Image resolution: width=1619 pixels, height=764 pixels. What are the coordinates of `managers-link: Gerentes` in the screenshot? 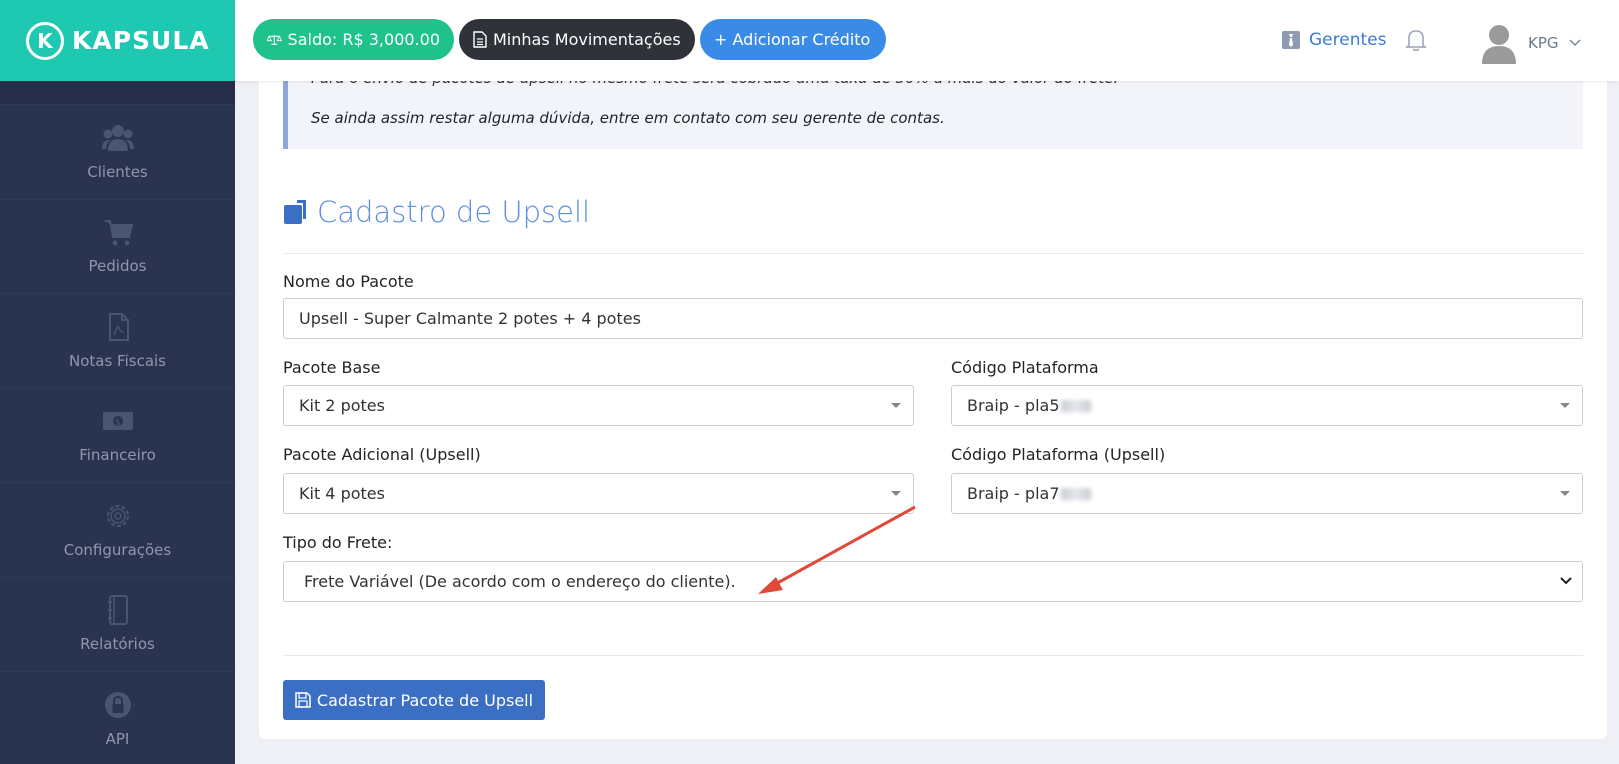 It's located at (1333, 40).